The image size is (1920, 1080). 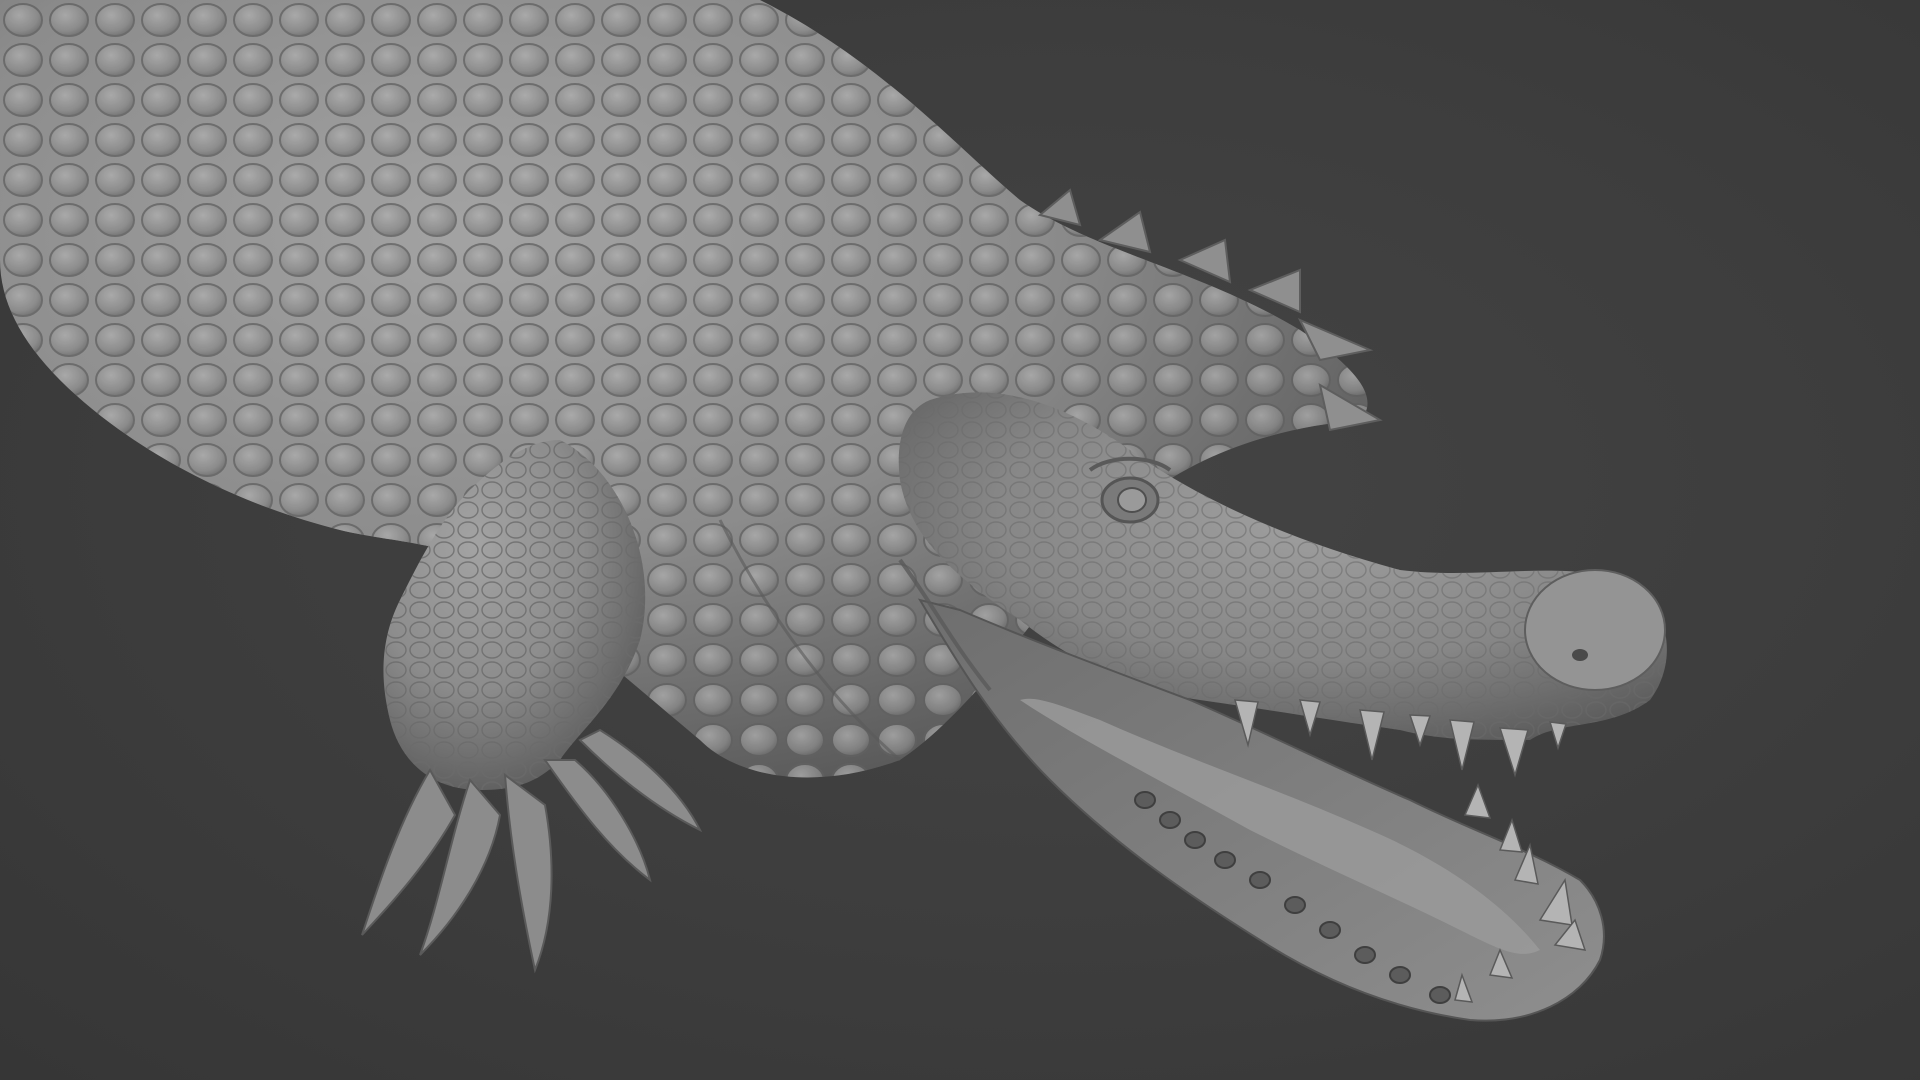 I want to click on nostril-bulge, so click(x=1595, y=630).